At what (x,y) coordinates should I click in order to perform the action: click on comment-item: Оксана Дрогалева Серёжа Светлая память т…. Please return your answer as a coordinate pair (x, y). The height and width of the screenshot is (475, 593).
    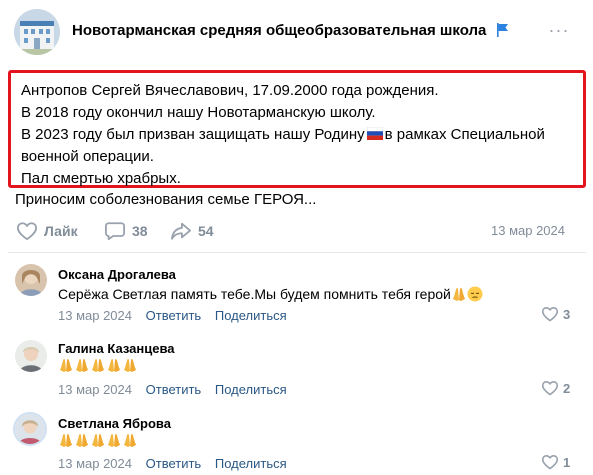
    Looking at the image, I should click on (296, 296).